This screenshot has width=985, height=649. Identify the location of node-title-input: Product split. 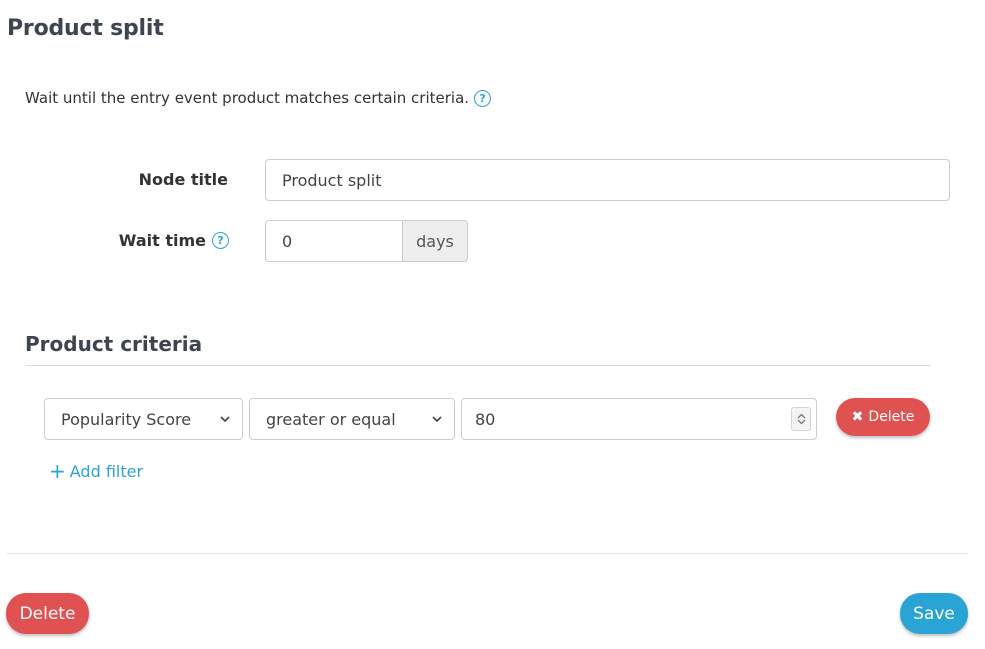
(607, 180).